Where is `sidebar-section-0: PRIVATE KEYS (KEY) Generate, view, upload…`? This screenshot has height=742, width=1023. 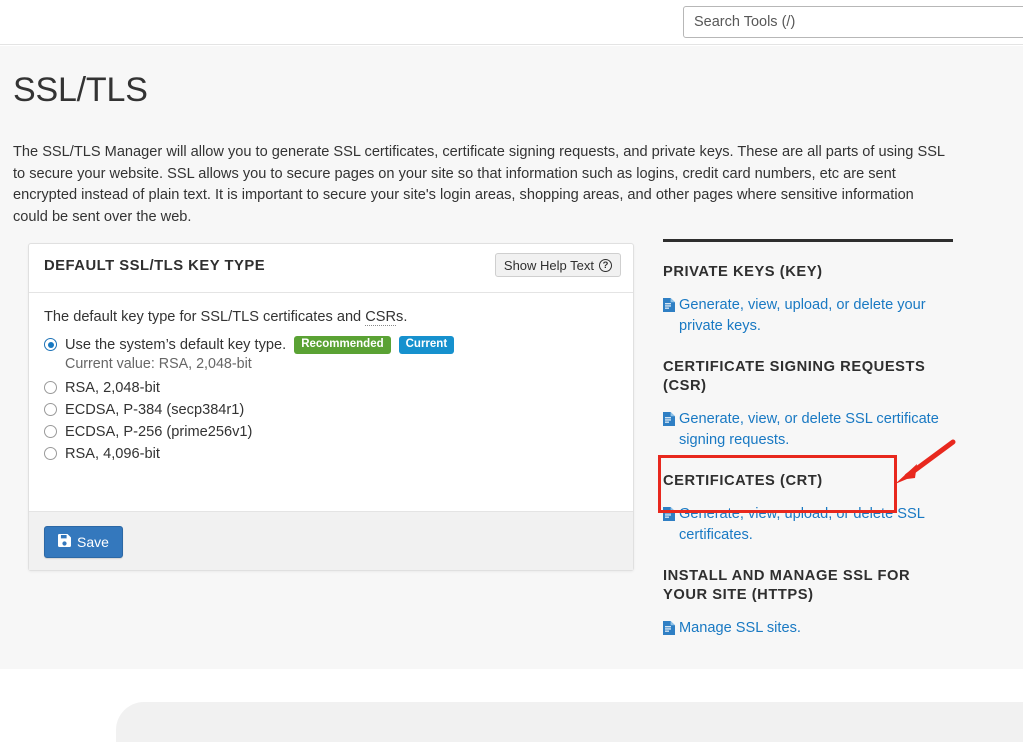 sidebar-section-0: PRIVATE KEYS (KEY) Generate, view, upload… is located at coordinates (808, 299).